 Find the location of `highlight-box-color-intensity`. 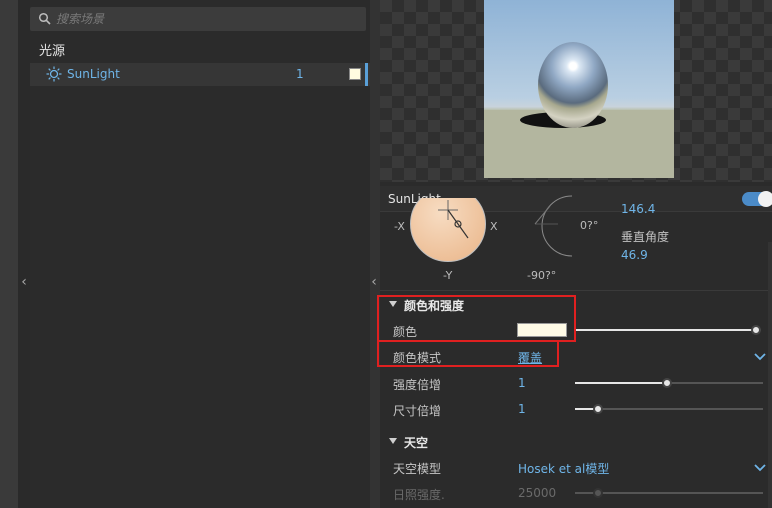

highlight-box-color-intensity is located at coordinates (476, 318).